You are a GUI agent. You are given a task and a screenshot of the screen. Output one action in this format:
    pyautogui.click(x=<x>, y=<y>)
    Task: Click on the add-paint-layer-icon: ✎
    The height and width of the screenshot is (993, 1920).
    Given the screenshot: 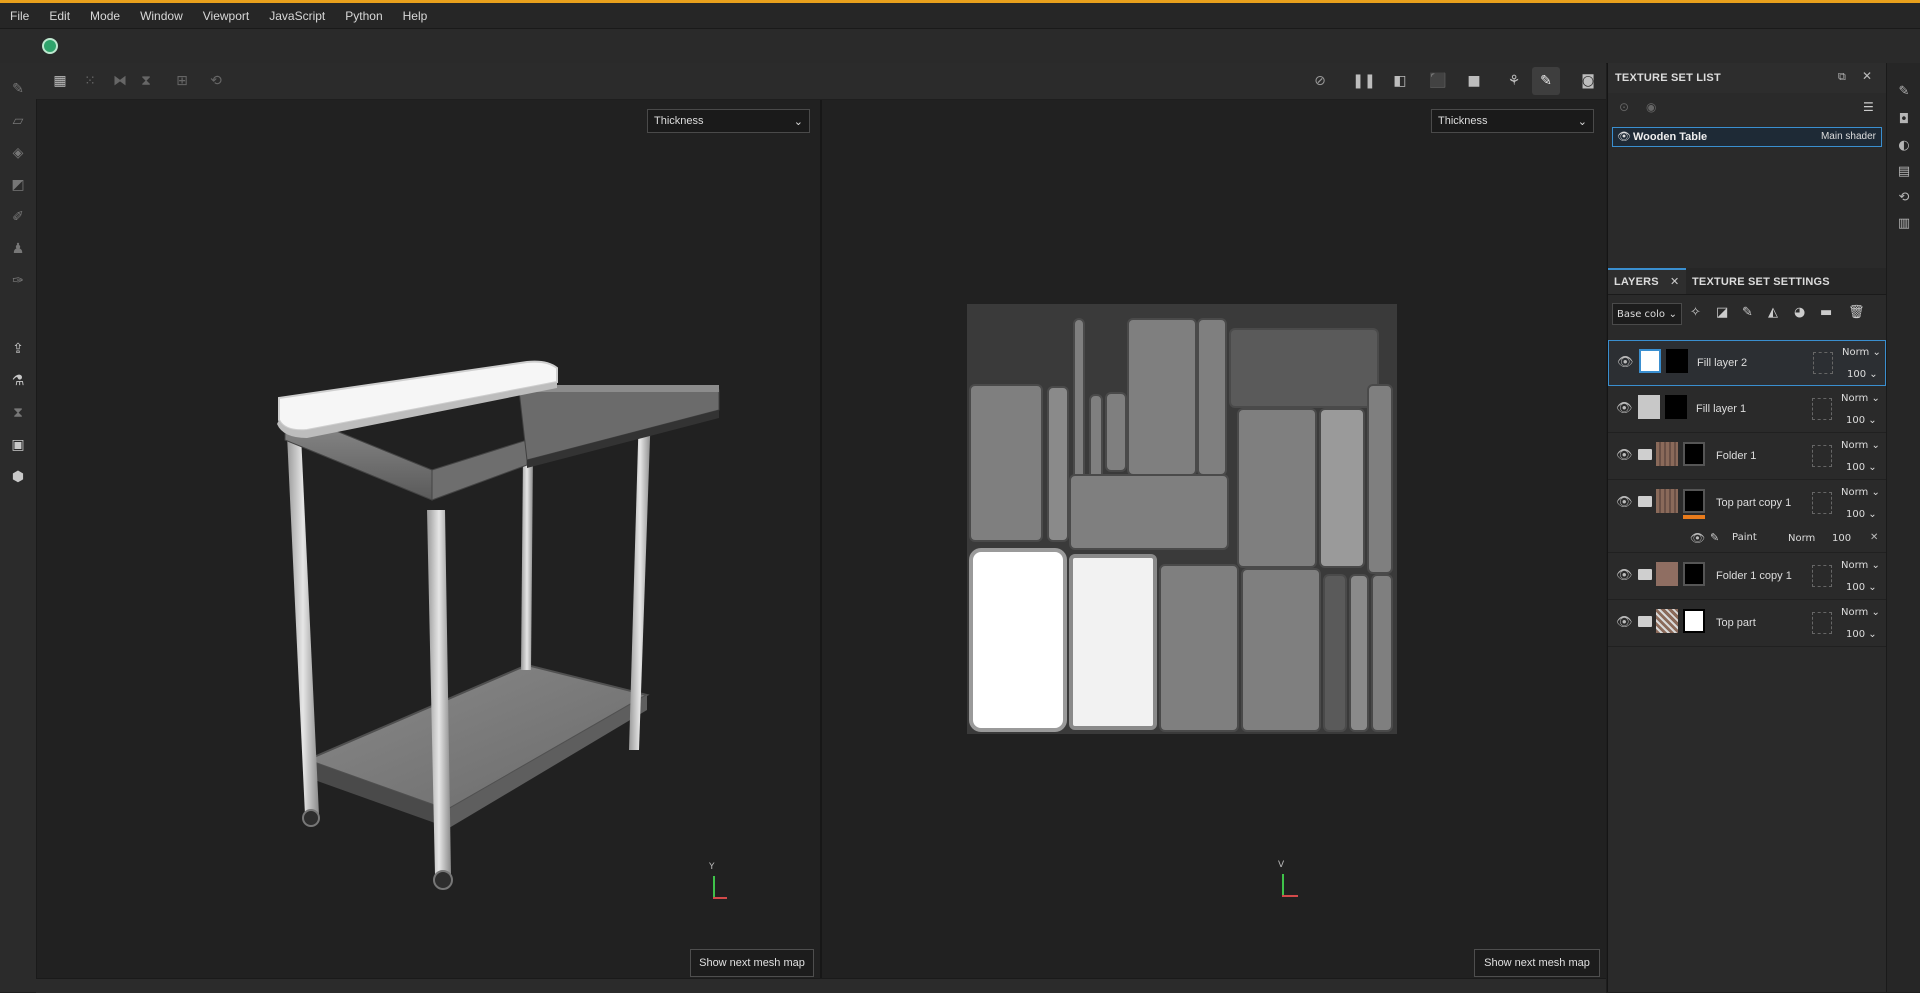 What is the action you would take?
    pyautogui.click(x=1747, y=312)
    